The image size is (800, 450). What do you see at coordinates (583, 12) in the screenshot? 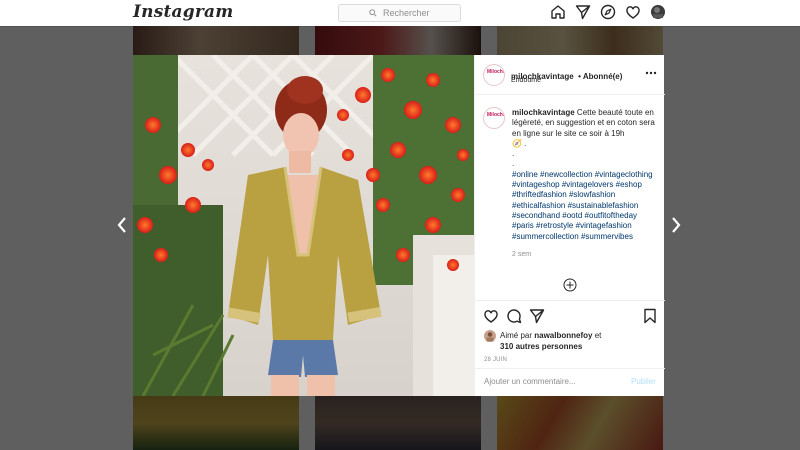
I see `direct-icon` at bounding box center [583, 12].